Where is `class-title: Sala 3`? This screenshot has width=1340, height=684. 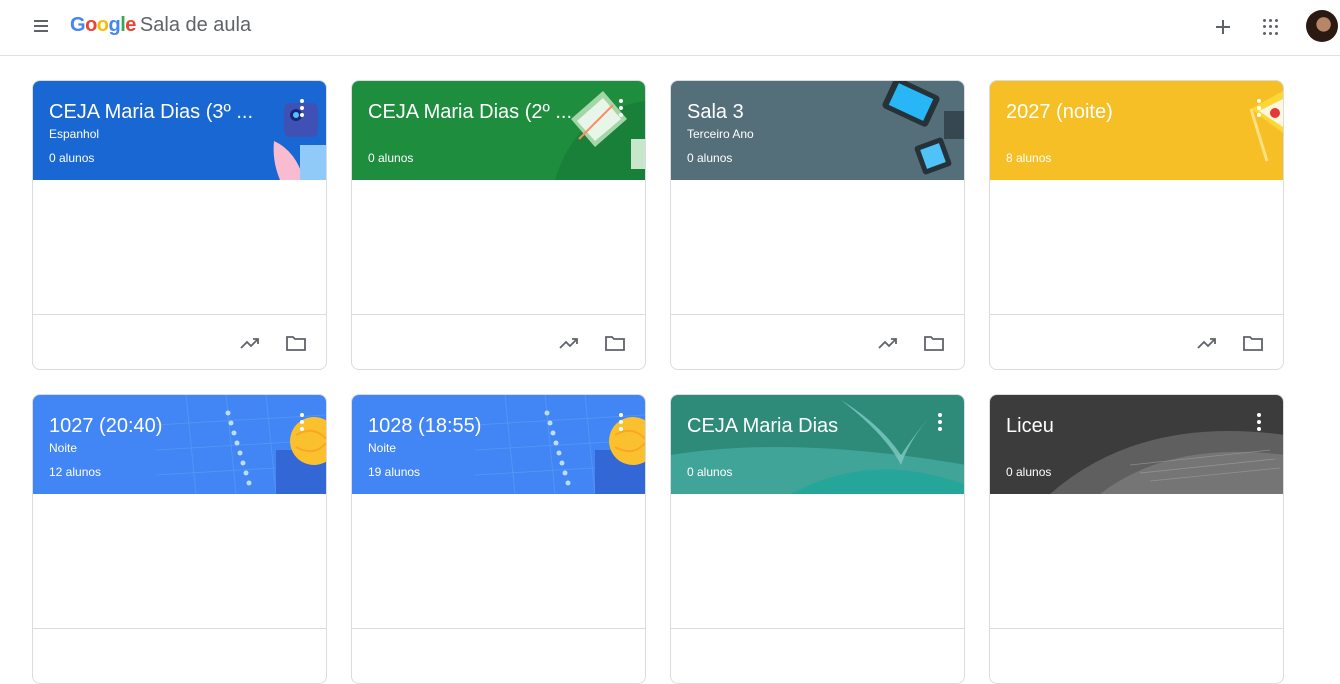
class-title: Sala 3 is located at coordinates (797, 112).